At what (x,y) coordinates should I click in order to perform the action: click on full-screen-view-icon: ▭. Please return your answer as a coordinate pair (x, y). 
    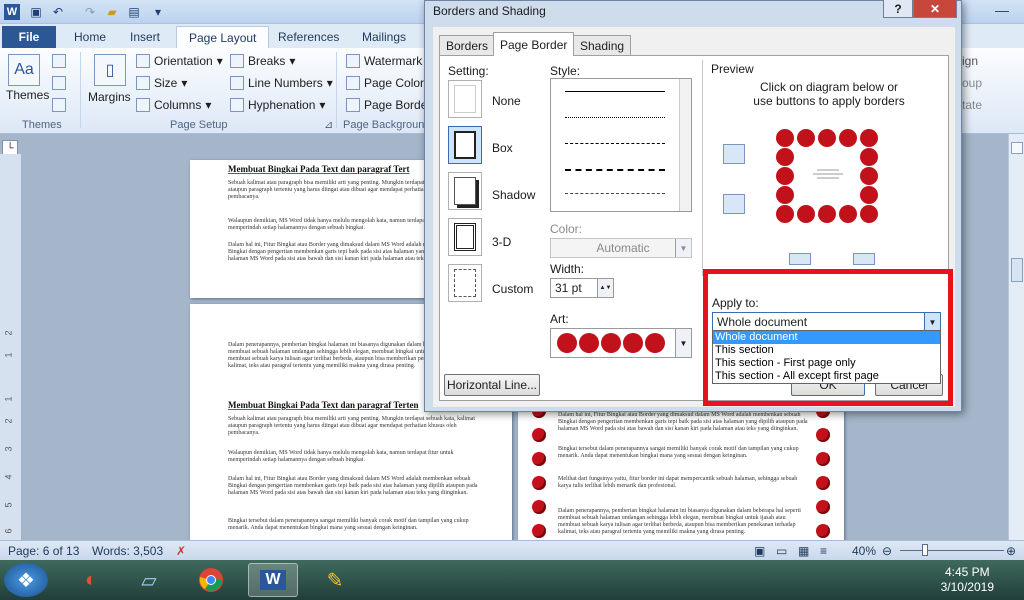
    Looking at the image, I should click on (781, 551).